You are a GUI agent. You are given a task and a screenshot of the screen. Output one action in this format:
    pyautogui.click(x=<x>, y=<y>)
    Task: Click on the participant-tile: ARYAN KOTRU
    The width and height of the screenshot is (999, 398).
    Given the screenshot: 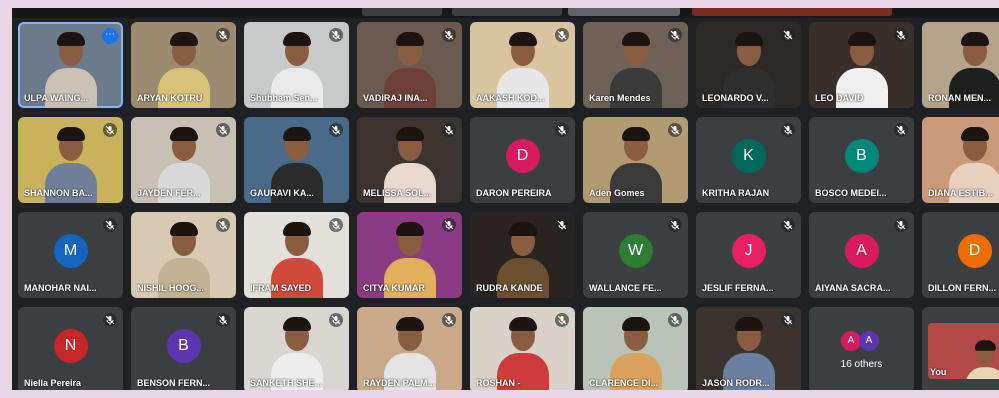 What is the action you would take?
    pyautogui.click(x=183, y=65)
    